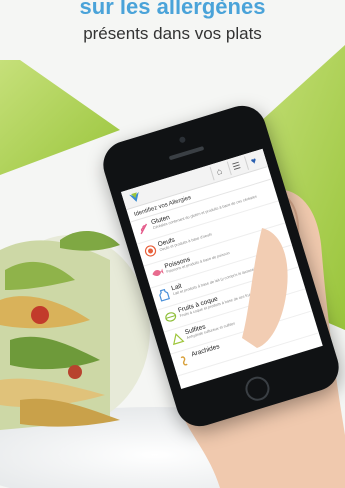 The image size is (345, 488). Describe the element at coordinates (179, 339) in the screenshot. I see `sulfite-icon` at that location.